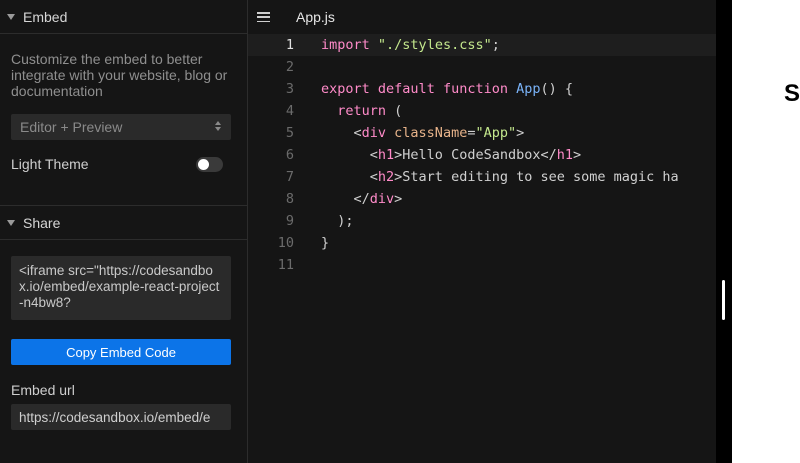 This screenshot has height=463, width=800. Describe the element at coordinates (289, 67) in the screenshot. I see `line-number: 2` at that location.